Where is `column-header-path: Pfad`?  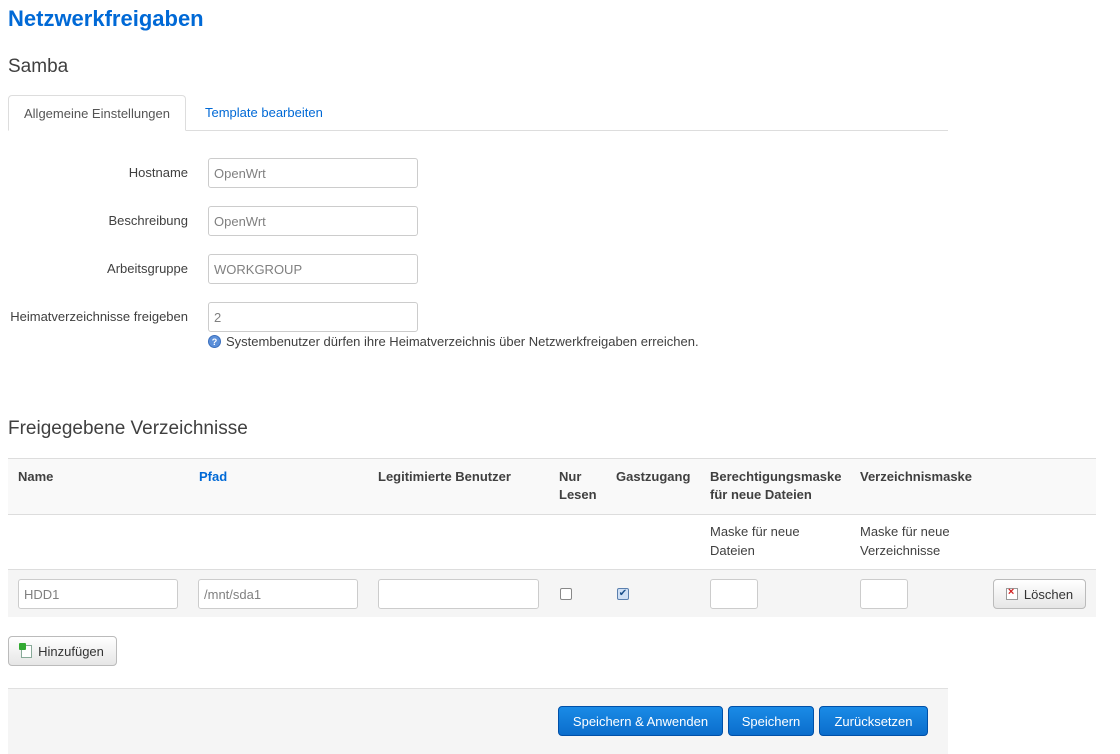
column-header-path: Pfad is located at coordinates (213, 477).